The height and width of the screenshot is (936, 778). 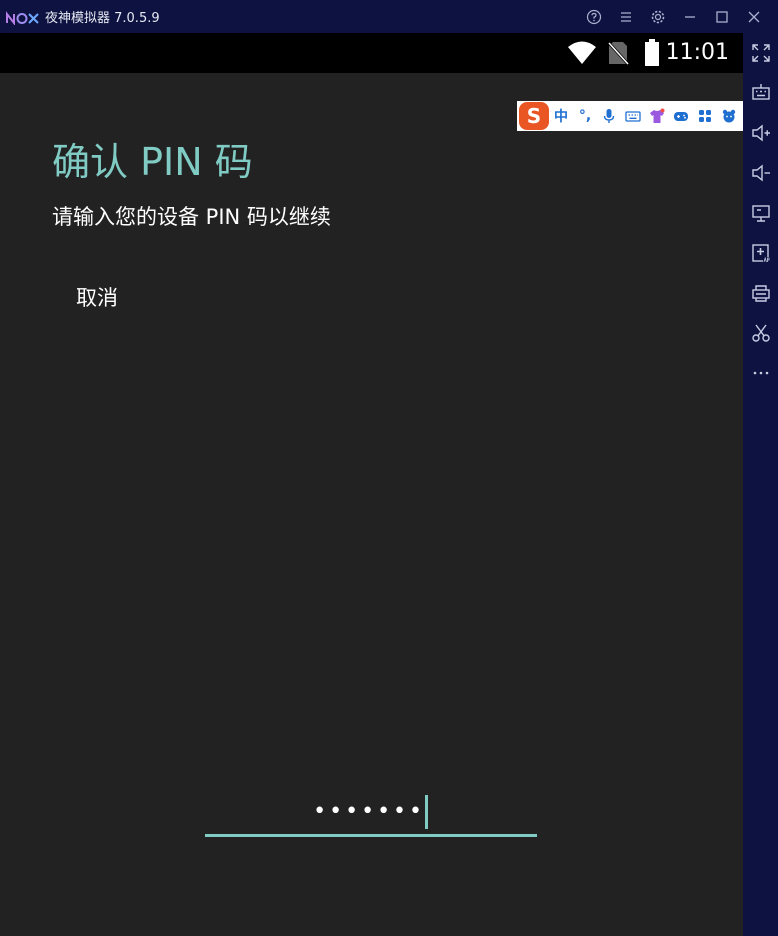 What do you see at coordinates (722, 16) in the screenshot?
I see `maximize-icon` at bounding box center [722, 16].